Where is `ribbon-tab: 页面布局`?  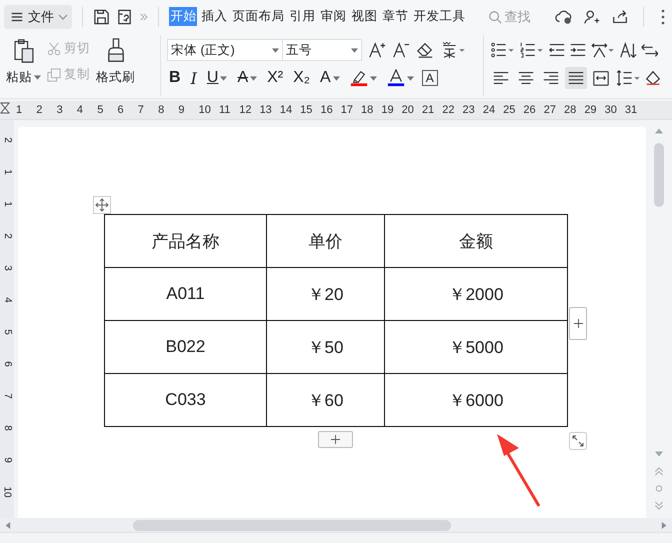
ribbon-tab: 页面布局 is located at coordinates (258, 16).